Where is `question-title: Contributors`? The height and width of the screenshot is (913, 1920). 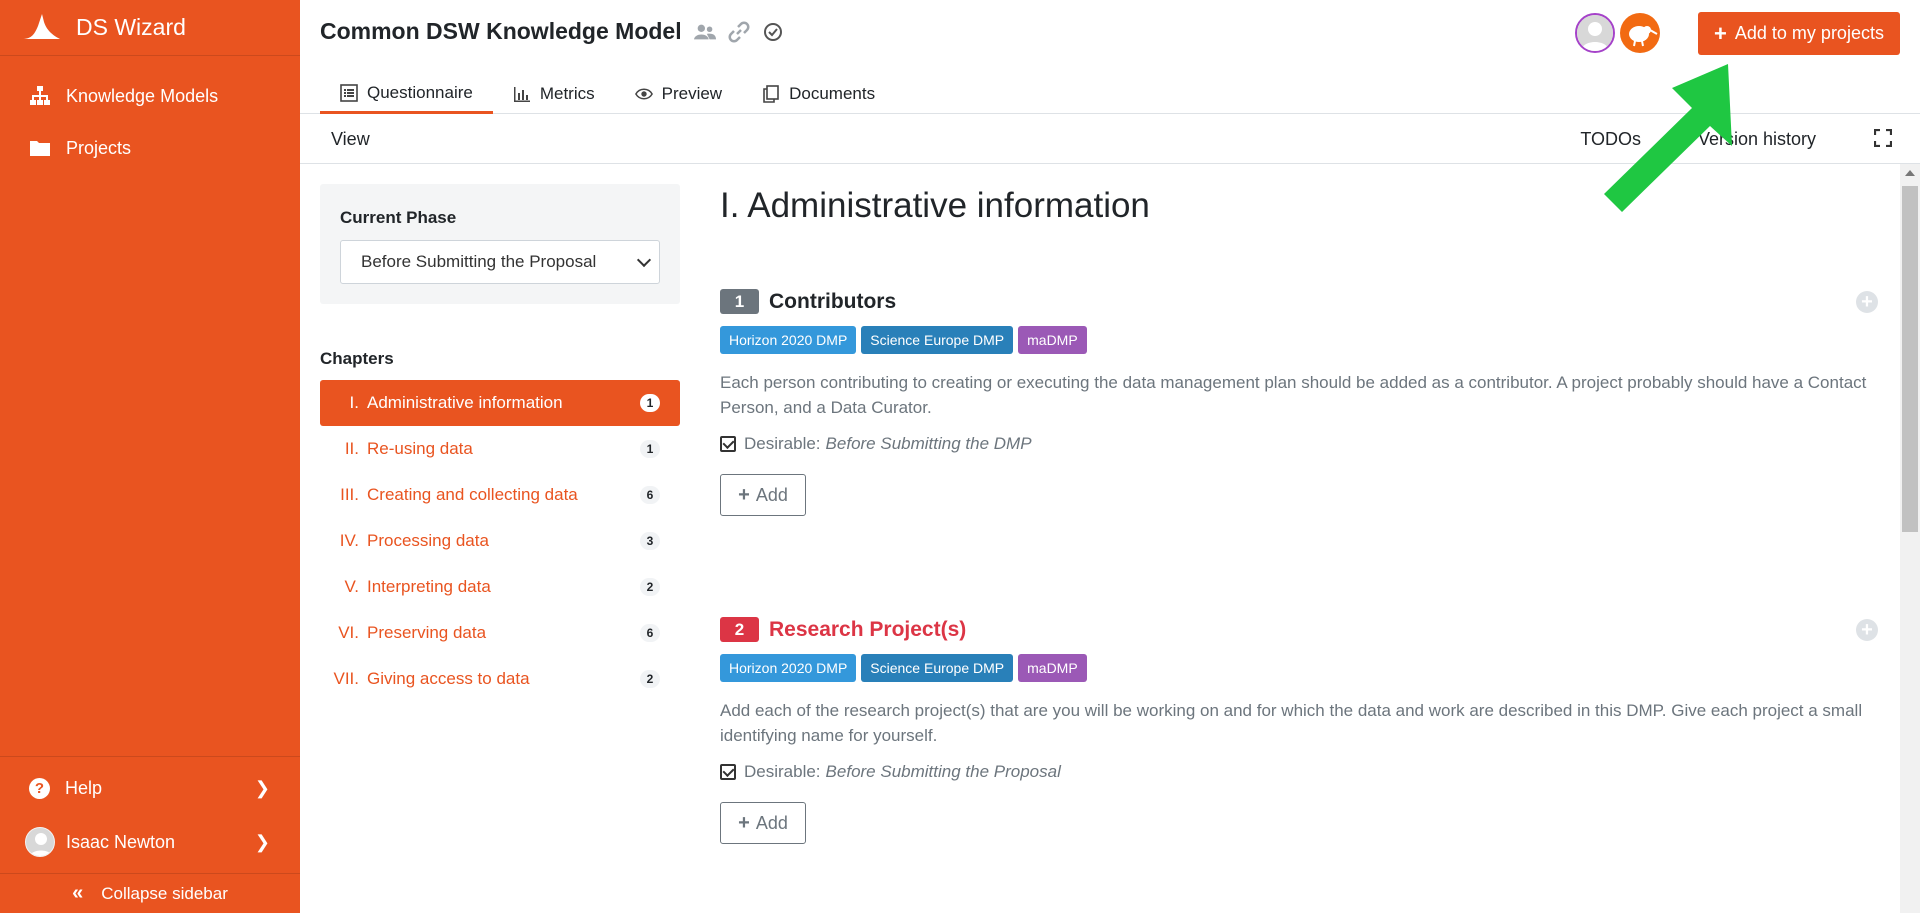
question-title: Contributors is located at coordinates (833, 301).